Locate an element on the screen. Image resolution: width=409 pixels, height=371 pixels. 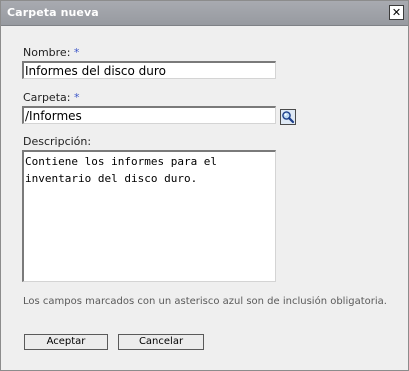
browse-folder-button is located at coordinates (288, 117).